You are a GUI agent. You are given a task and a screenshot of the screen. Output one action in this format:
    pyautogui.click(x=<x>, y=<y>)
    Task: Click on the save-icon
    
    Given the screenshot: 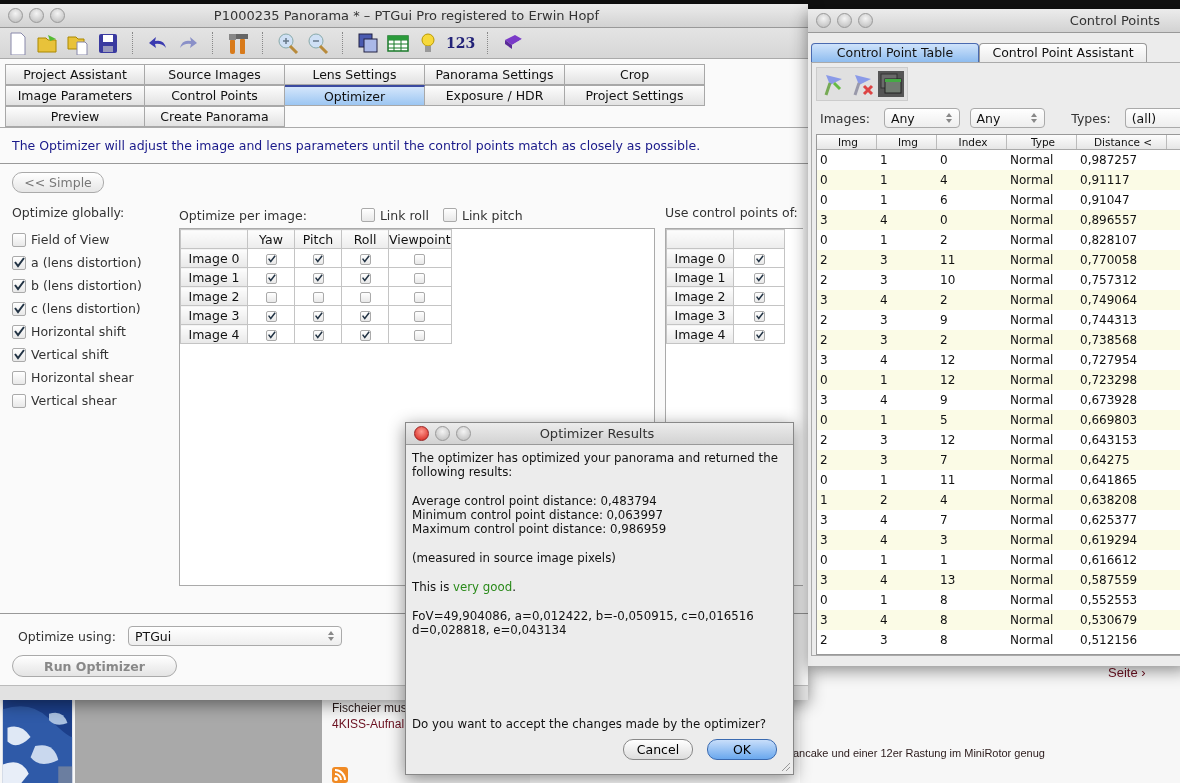 What is the action you would take?
    pyautogui.click(x=108, y=43)
    